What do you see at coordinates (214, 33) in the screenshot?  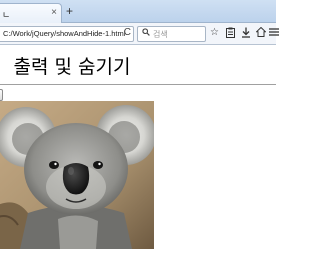 I see `star-icon: ☆` at bounding box center [214, 33].